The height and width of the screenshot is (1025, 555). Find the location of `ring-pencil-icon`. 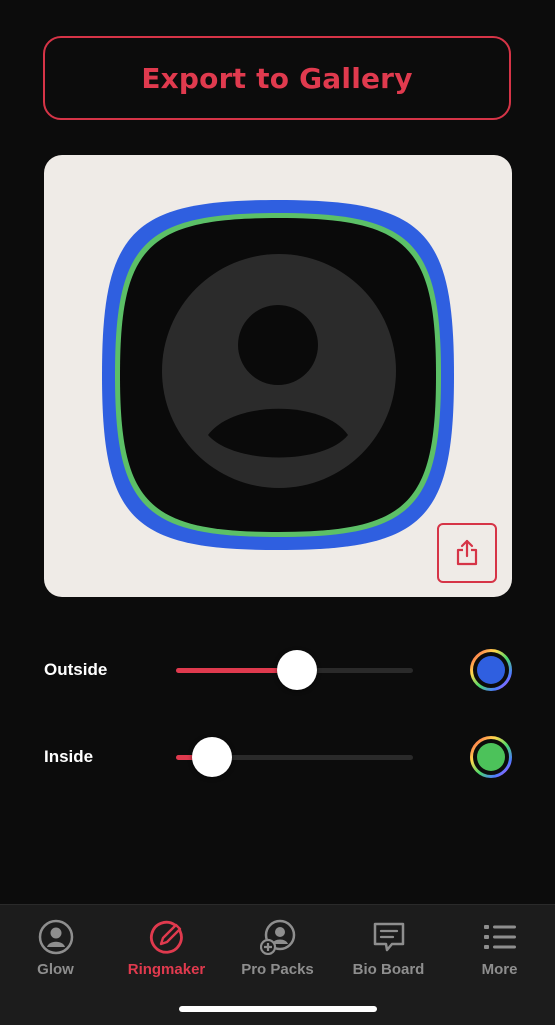

ring-pencil-icon is located at coordinates (166, 937).